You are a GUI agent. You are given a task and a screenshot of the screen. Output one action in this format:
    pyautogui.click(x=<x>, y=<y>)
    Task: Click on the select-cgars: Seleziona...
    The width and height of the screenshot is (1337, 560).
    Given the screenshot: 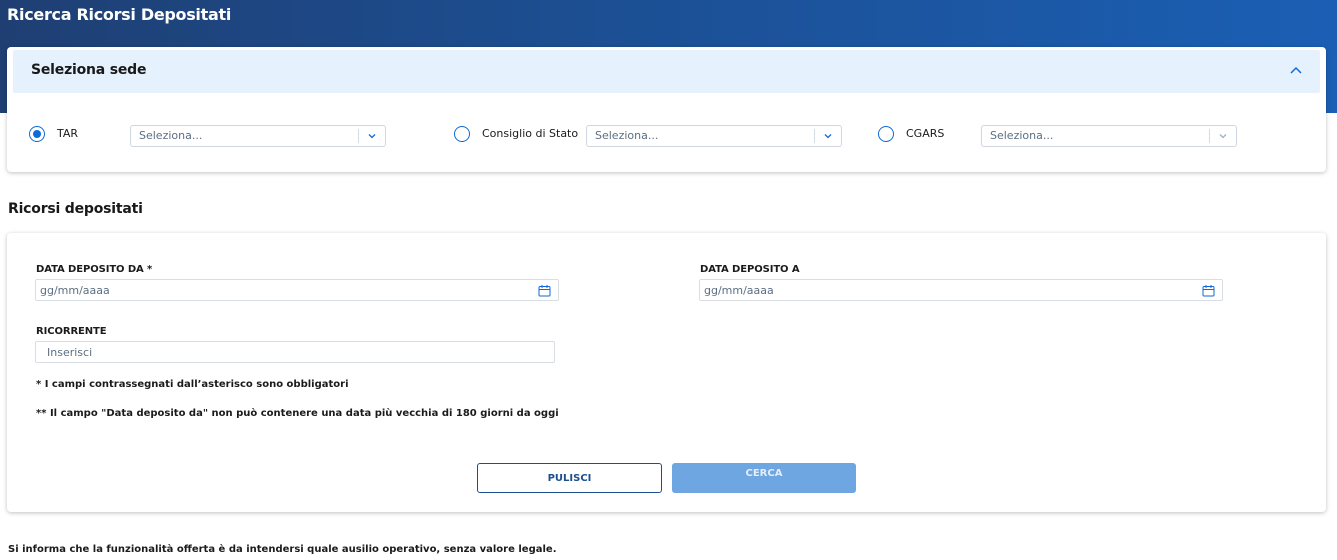 What is the action you would take?
    pyautogui.click(x=1109, y=136)
    